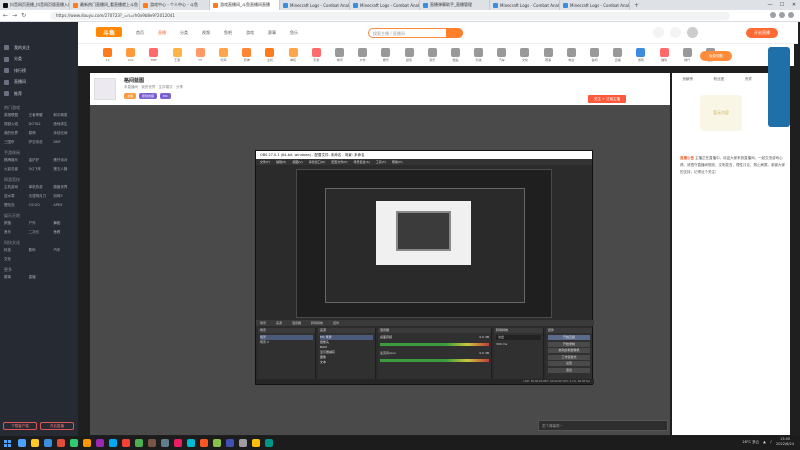  Describe the element at coordinates (16, 142) in the screenshot. I see `sidebar-category-link: 三国杀` at that location.